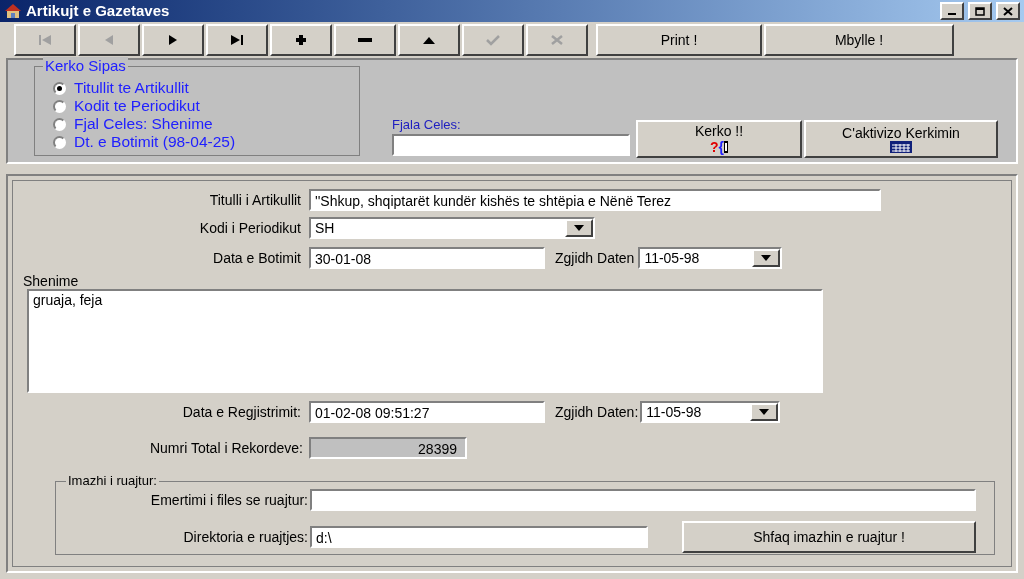 This screenshot has width=1024, height=579. I want to click on field-label: Kodi i Periodikut, so click(250, 228).